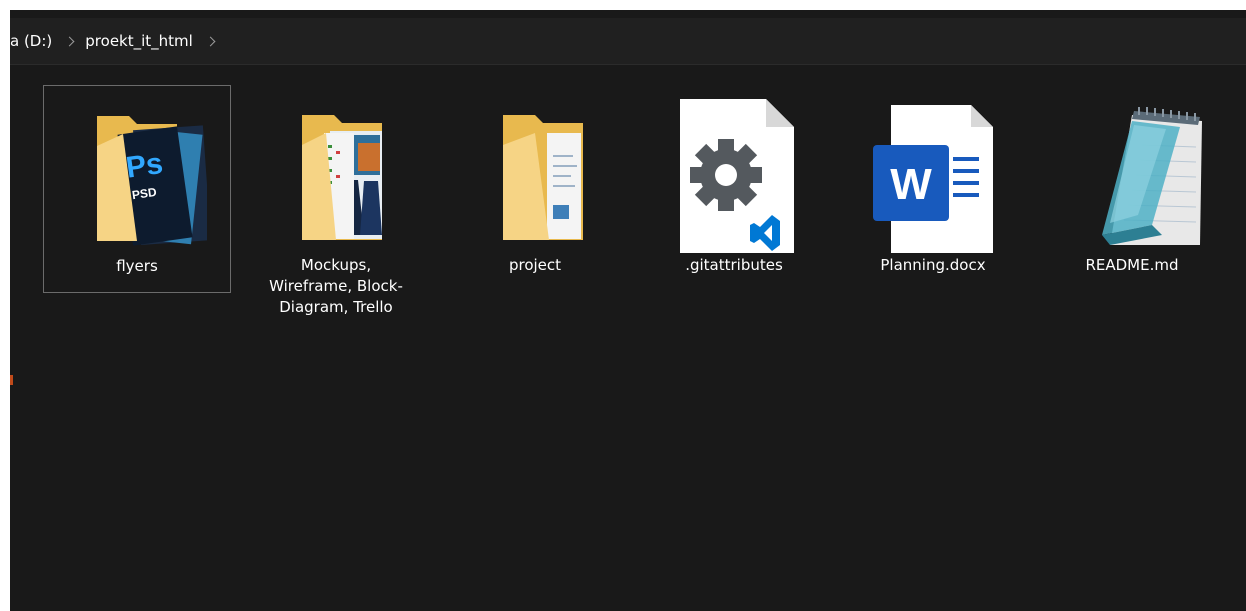  I want to click on notepad-icon, so click(1152, 176).